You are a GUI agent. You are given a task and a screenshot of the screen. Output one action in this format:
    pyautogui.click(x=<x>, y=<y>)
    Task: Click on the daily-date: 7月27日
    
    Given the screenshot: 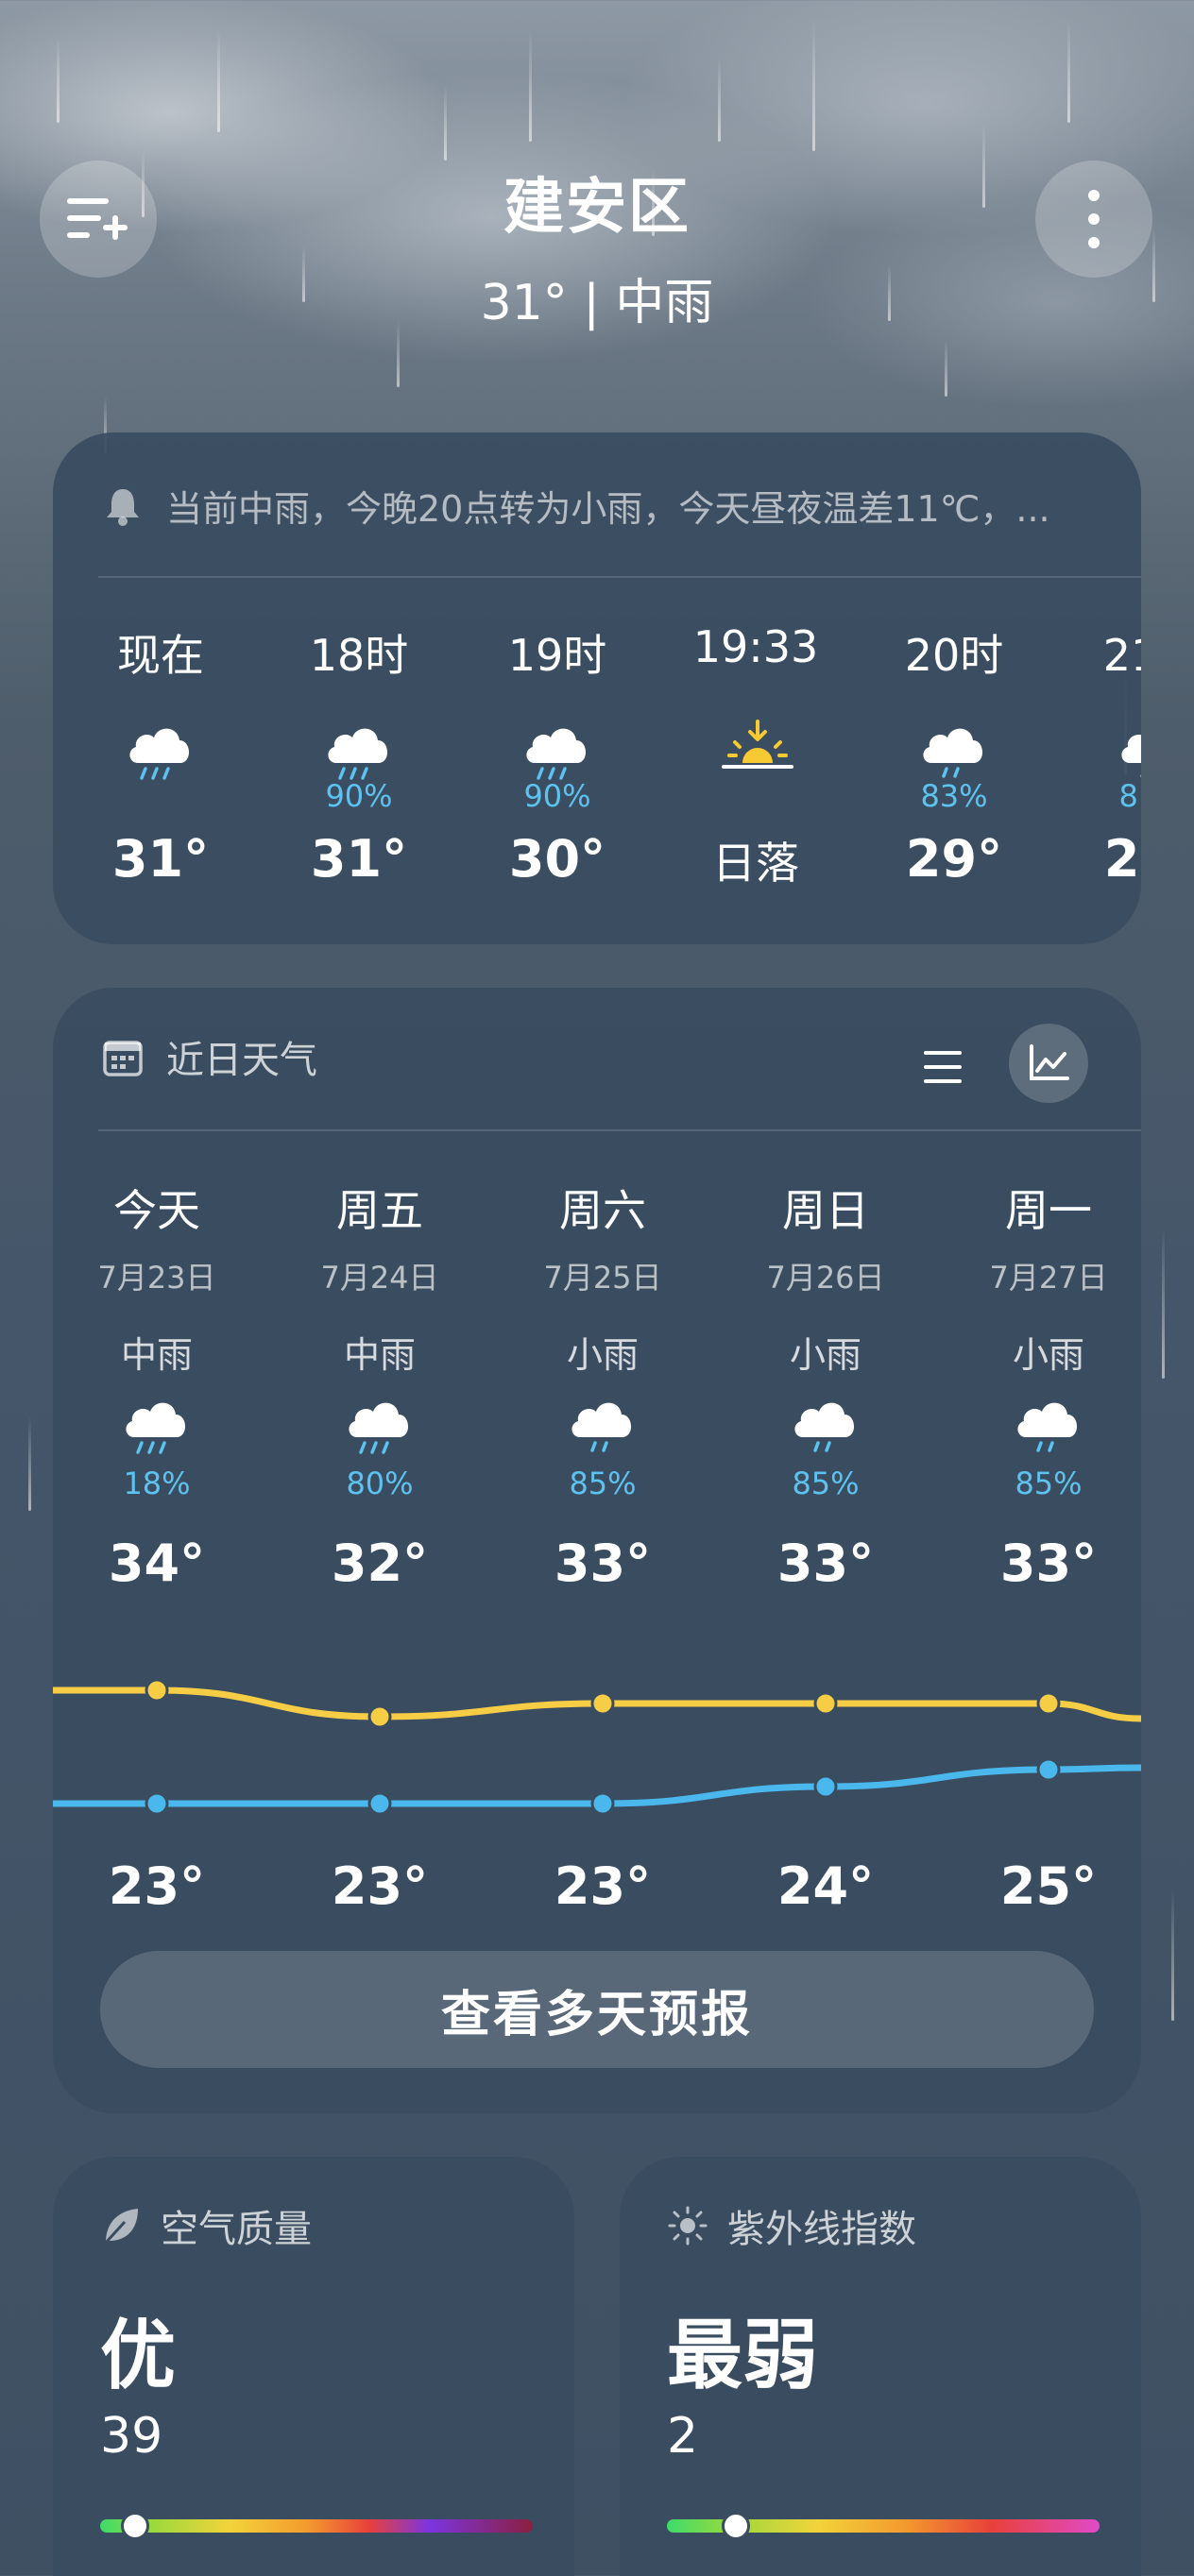 What is the action you would take?
    pyautogui.click(x=1048, y=1278)
    